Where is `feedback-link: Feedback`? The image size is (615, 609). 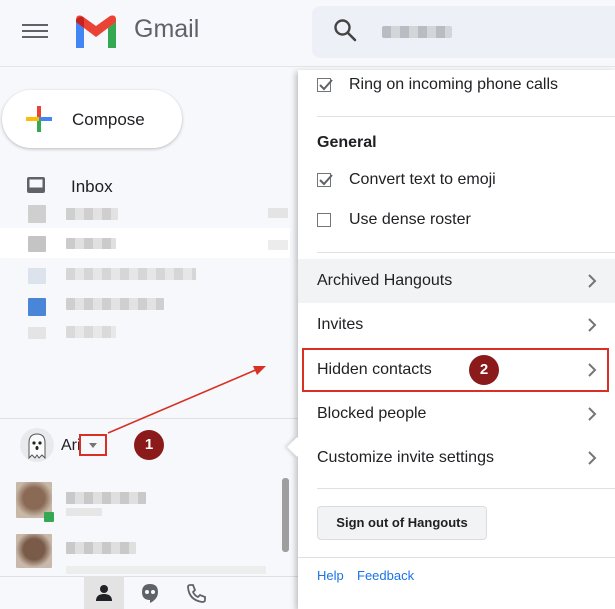 feedback-link: Feedback is located at coordinates (385, 575).